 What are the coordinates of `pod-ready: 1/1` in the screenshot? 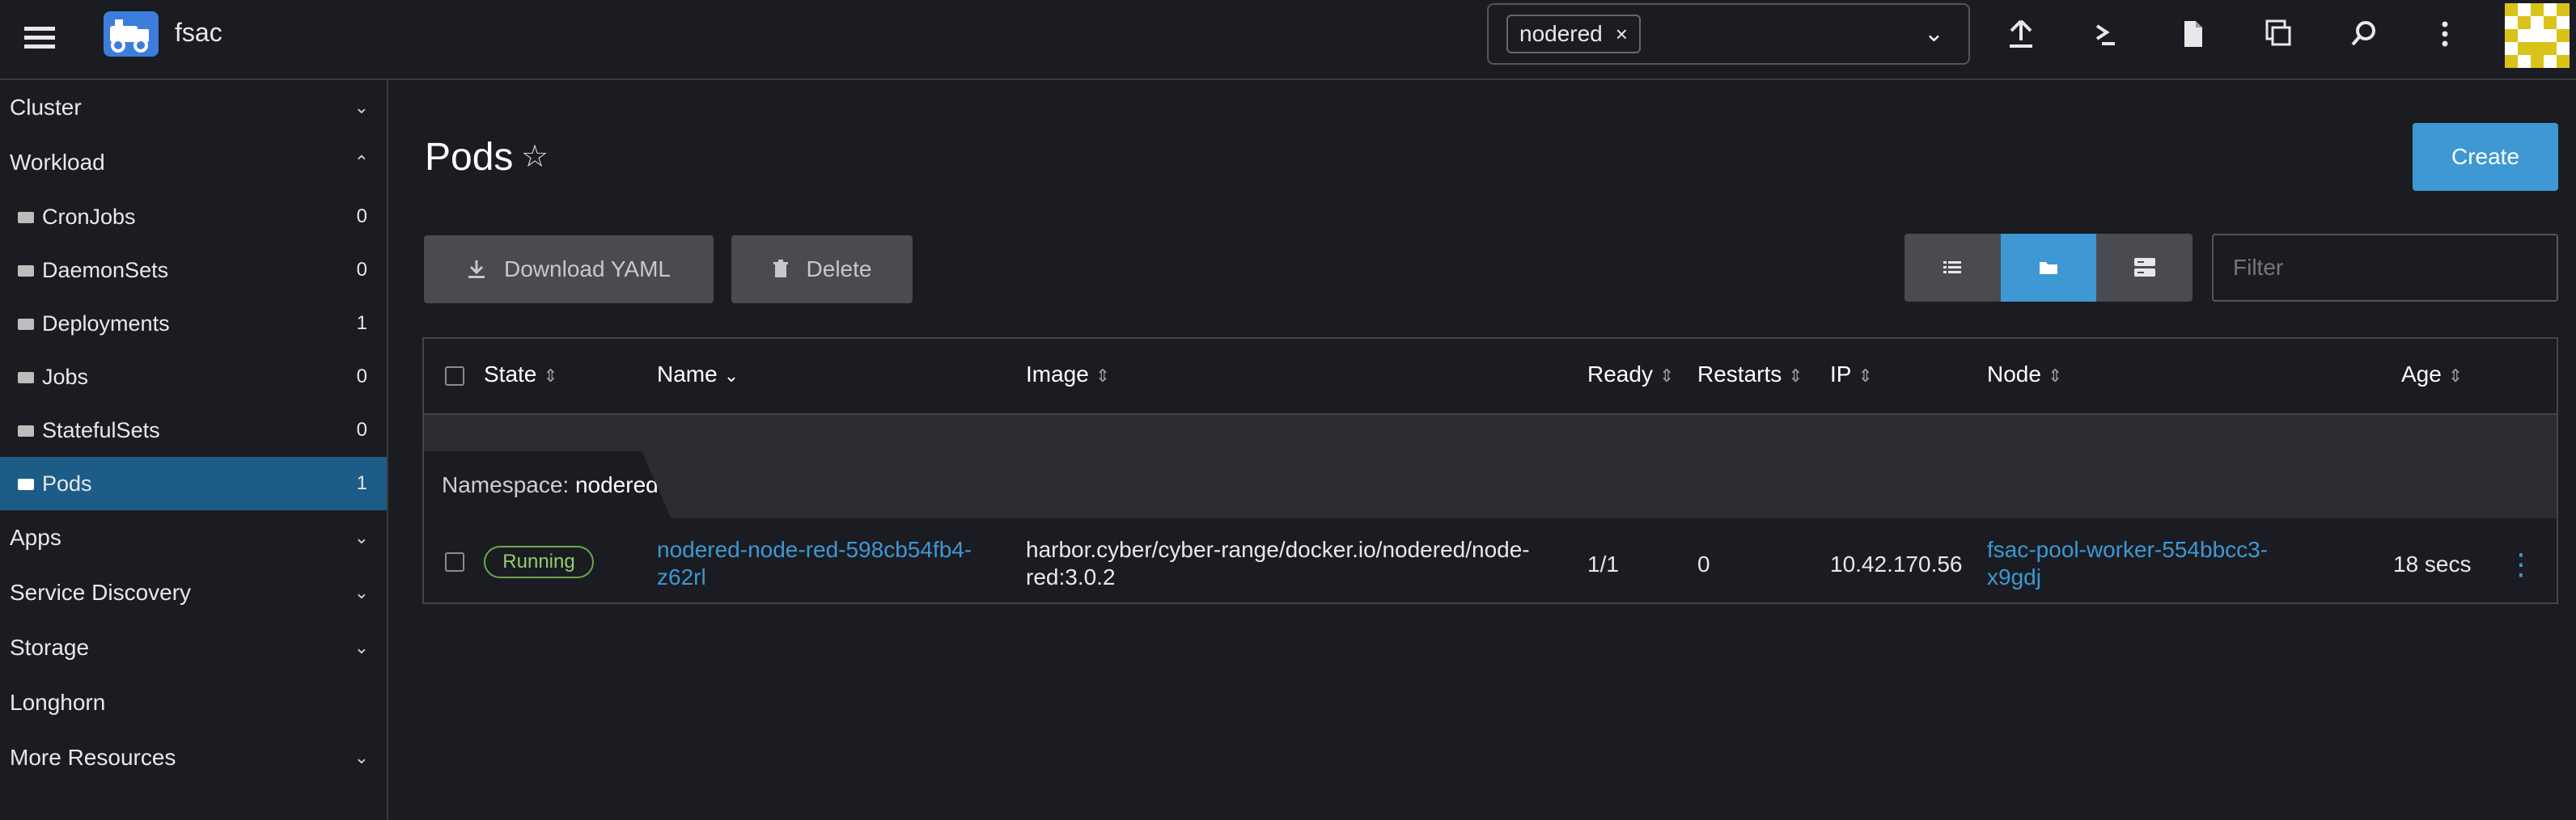 It's located at (1603, 564).